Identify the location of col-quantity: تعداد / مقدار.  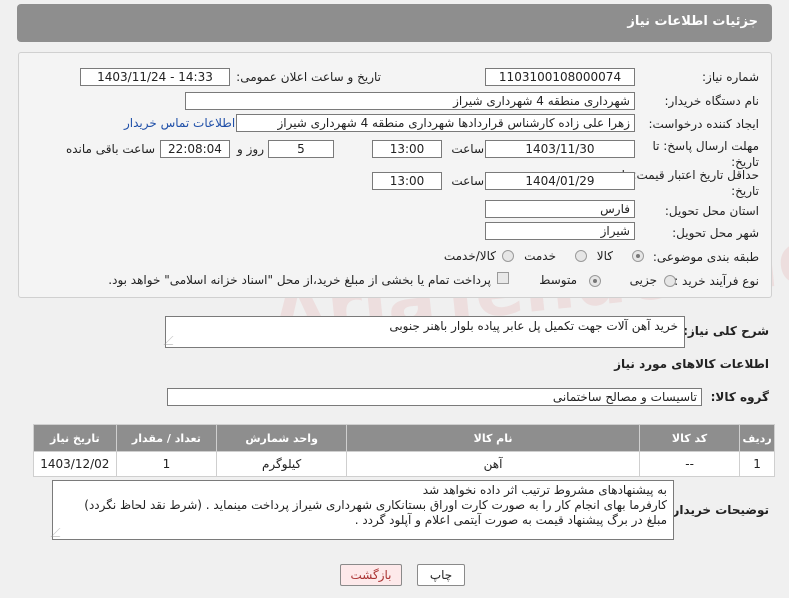
(166, 438).